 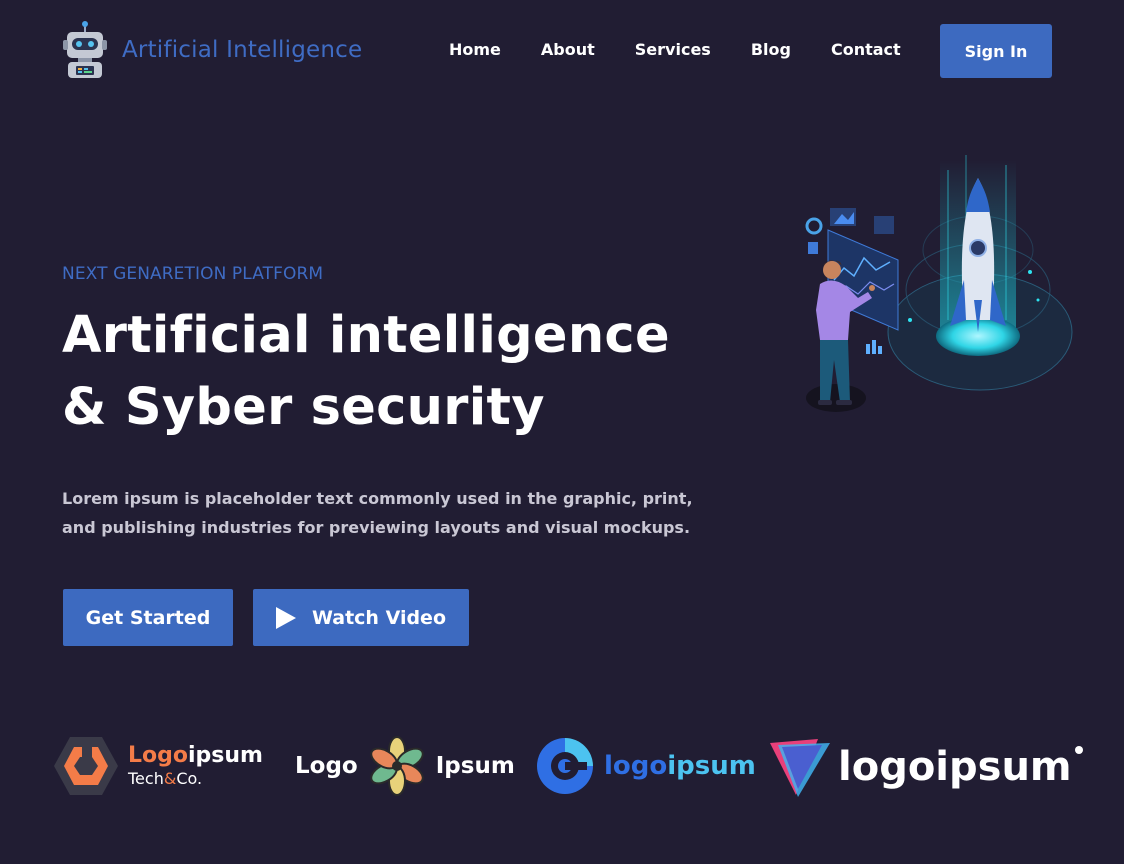 What do you see at coordinates (285, 617) in the screenshot?
I see `play-icon` at bounding box center [285, 617].